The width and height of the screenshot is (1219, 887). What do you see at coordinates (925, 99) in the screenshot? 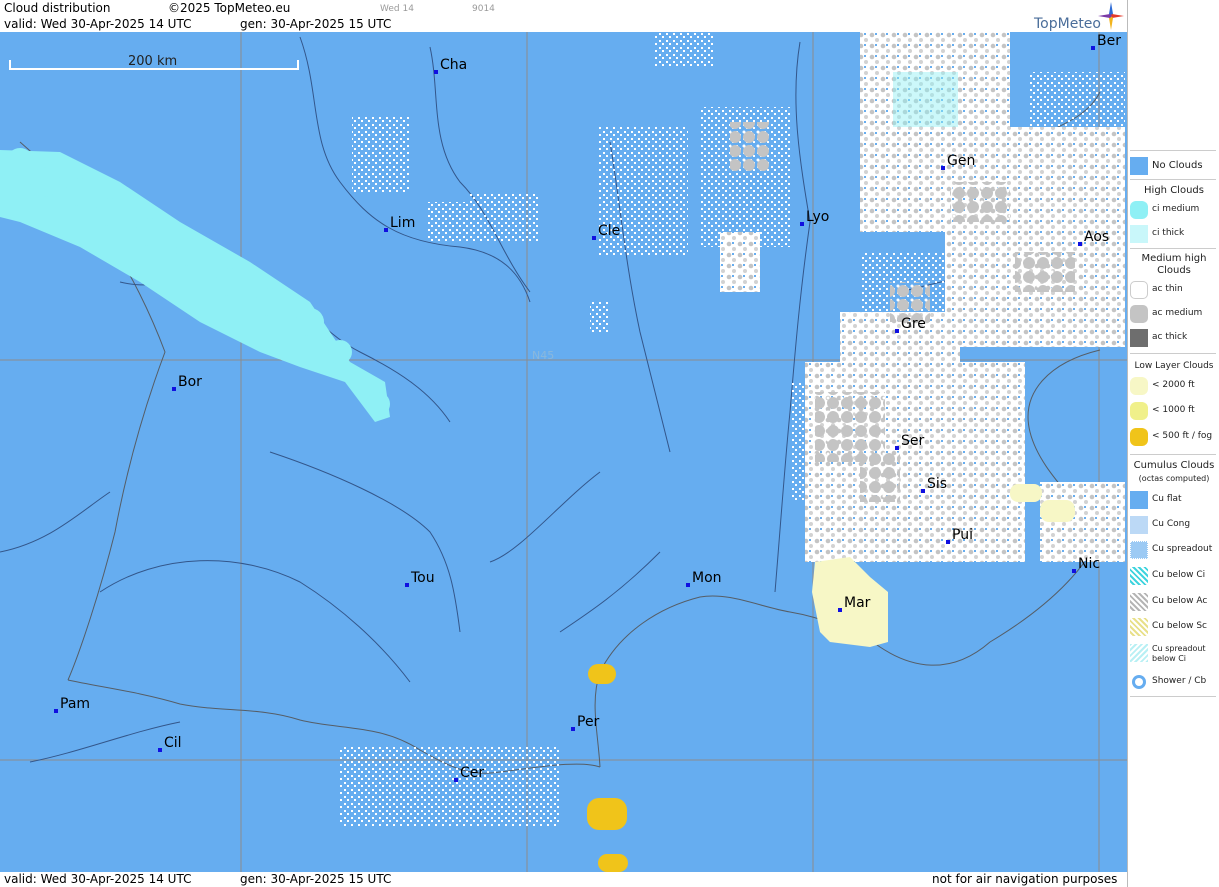
I see `cu-below-ci-patch` at bounding box center [925, 99].